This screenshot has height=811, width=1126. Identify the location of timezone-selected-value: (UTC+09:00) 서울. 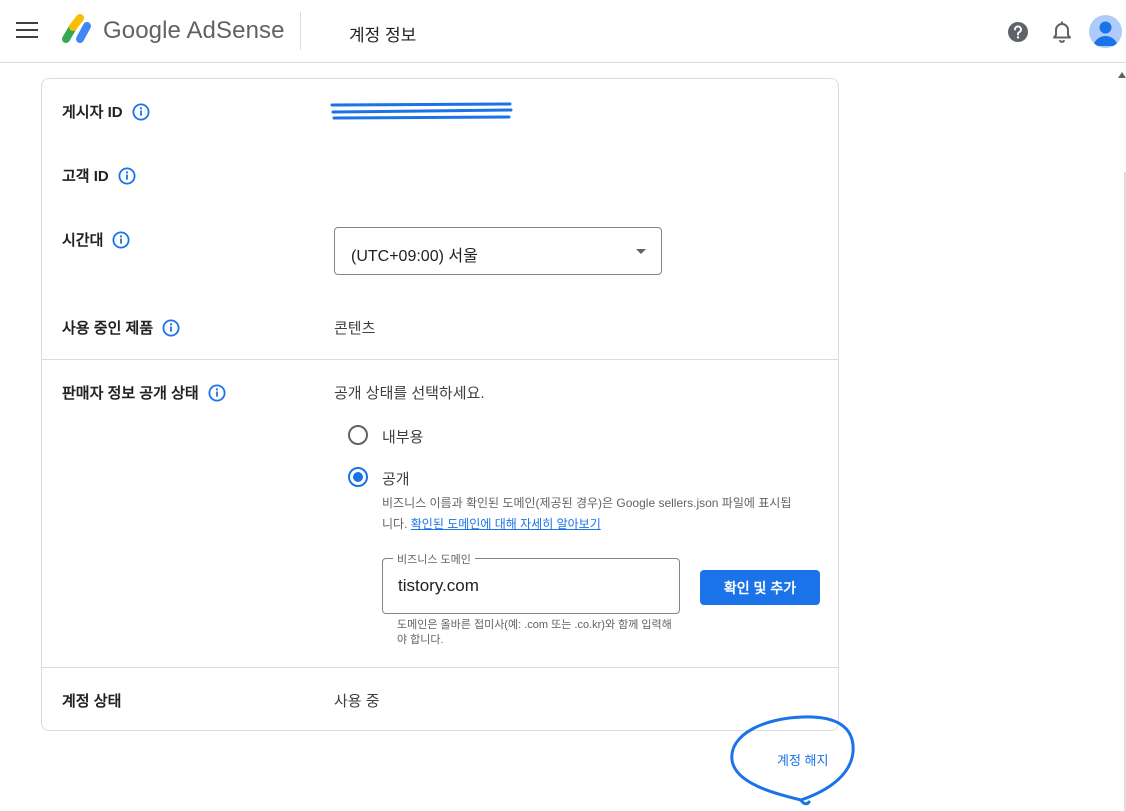
(414, 256).